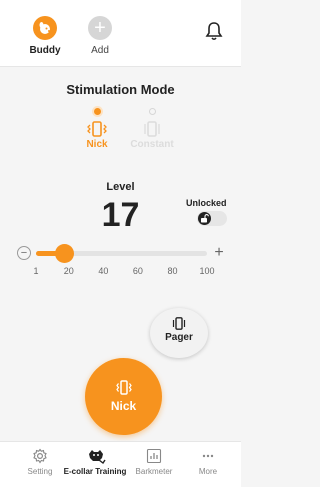 This screenshot has height=487, width=320. Describe the element at coordinates (219, 253) in the screenshot. I see `increase-level-button: +` at that location.